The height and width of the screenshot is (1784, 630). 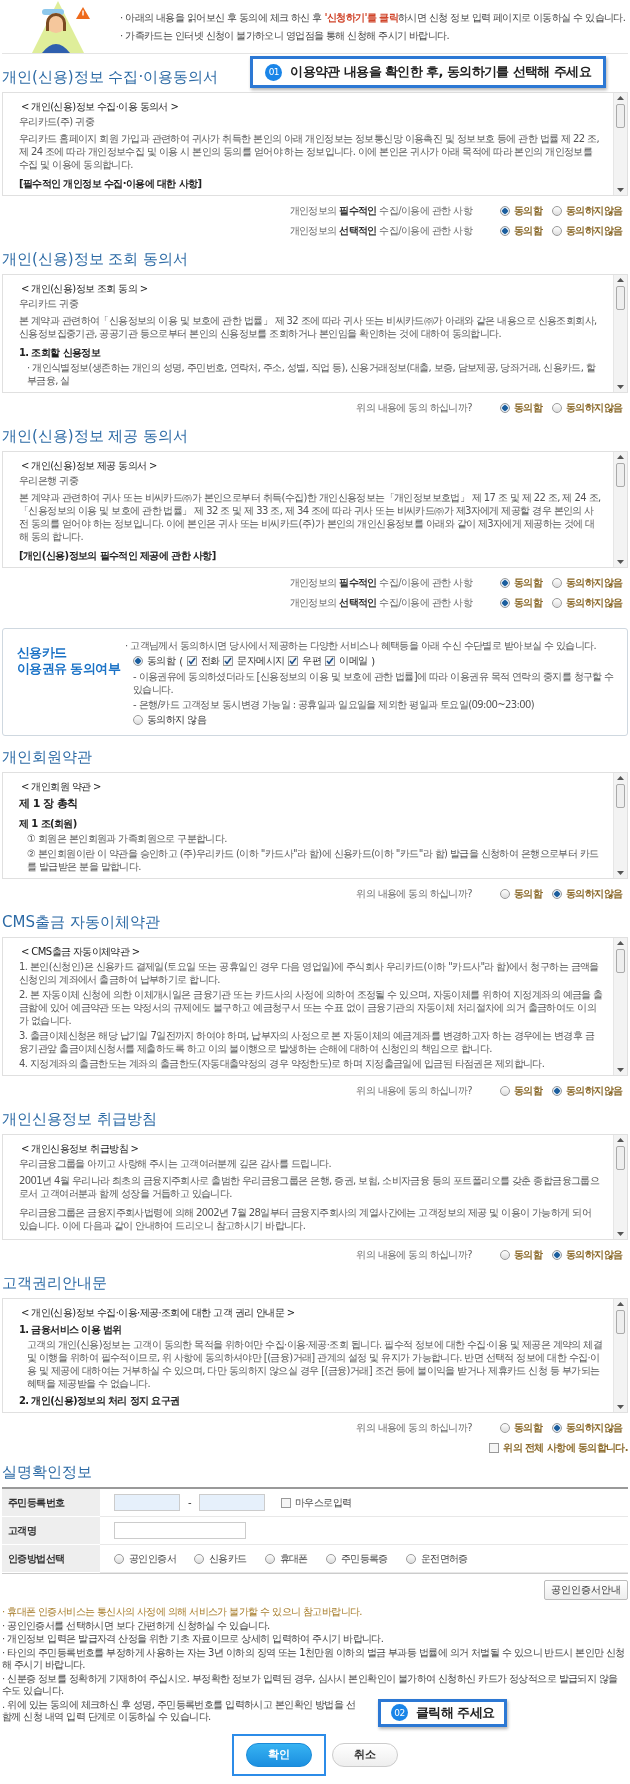 I want to click on radio-label: 동의하지 않음, so click(x=176, y=720).